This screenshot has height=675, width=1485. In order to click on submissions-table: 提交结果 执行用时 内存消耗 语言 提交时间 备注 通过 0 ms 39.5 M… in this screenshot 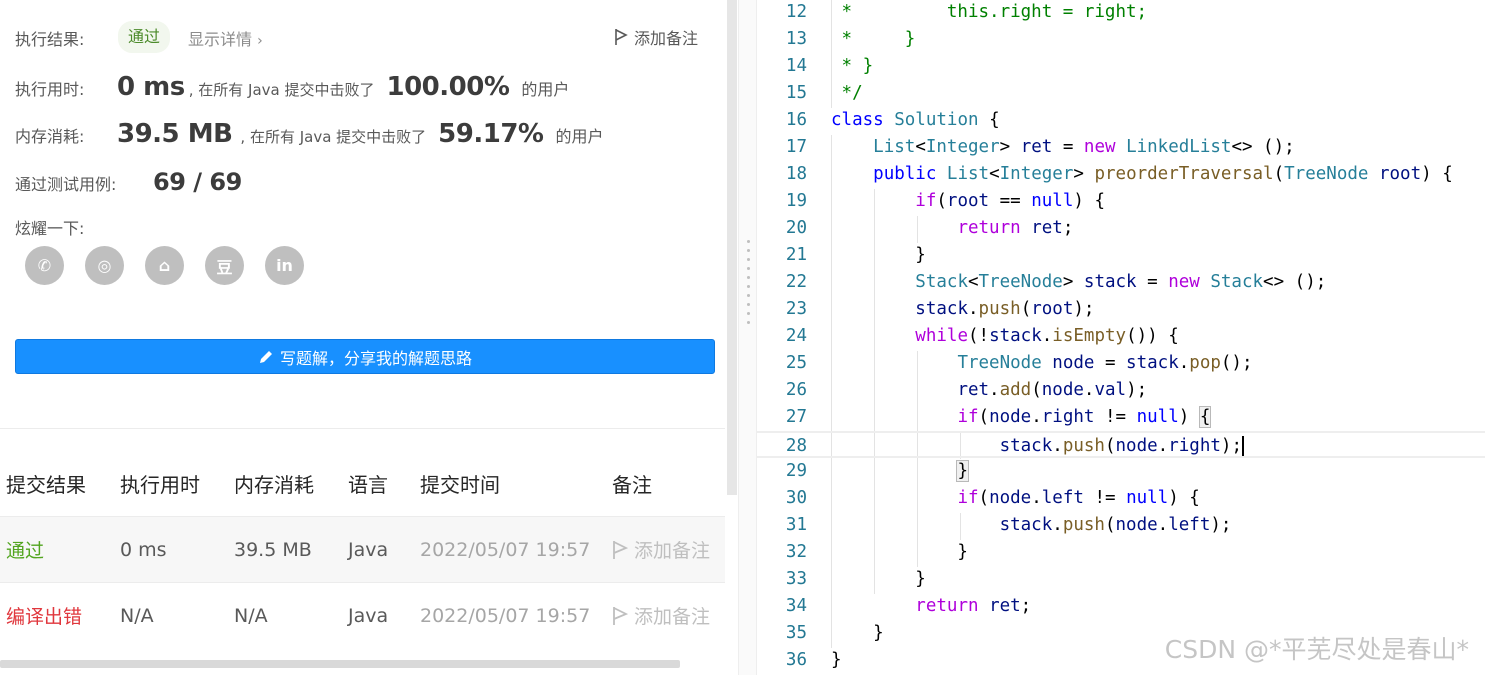, I will do `click(362, 549)`.